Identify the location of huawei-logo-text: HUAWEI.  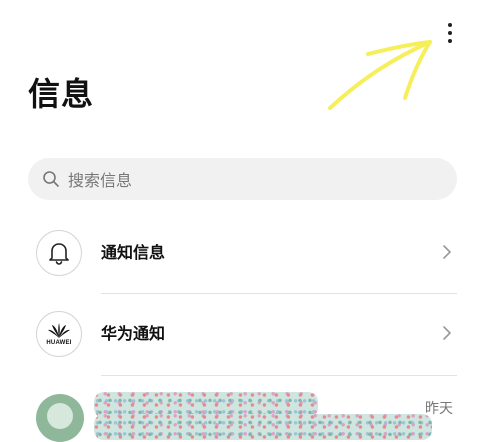
(59, 342).